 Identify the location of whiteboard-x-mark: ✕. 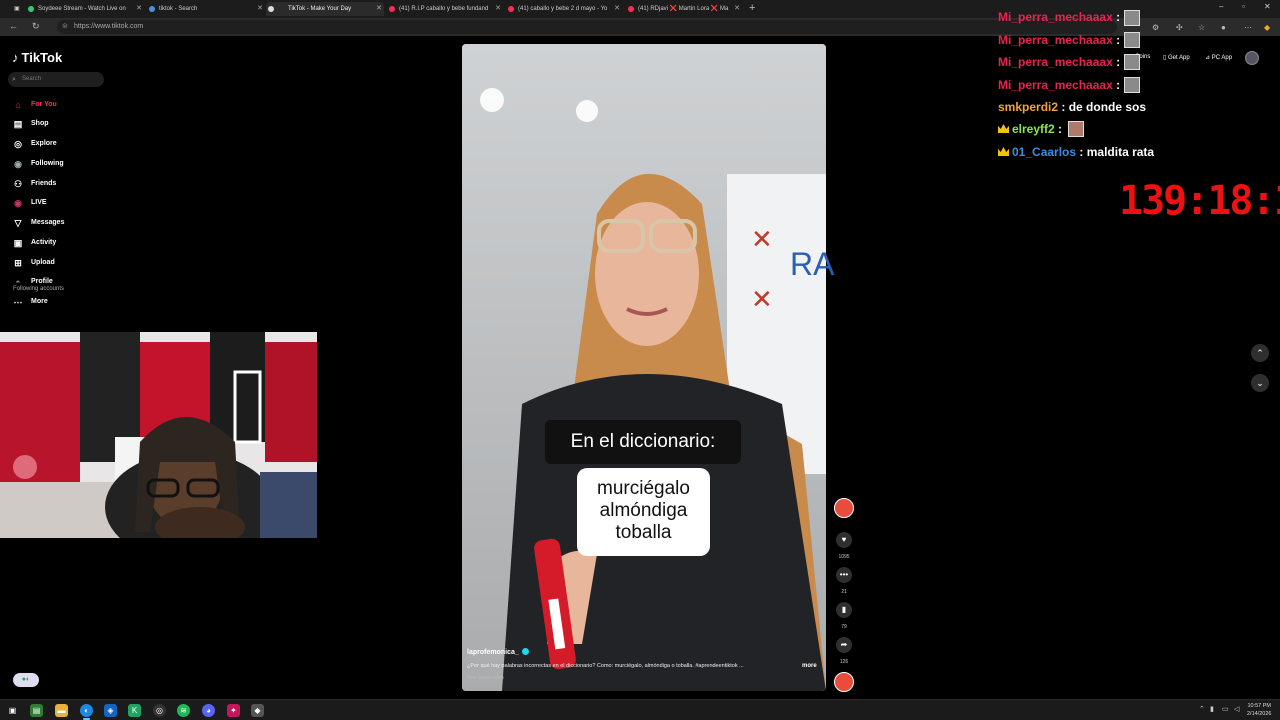
(762, 239).